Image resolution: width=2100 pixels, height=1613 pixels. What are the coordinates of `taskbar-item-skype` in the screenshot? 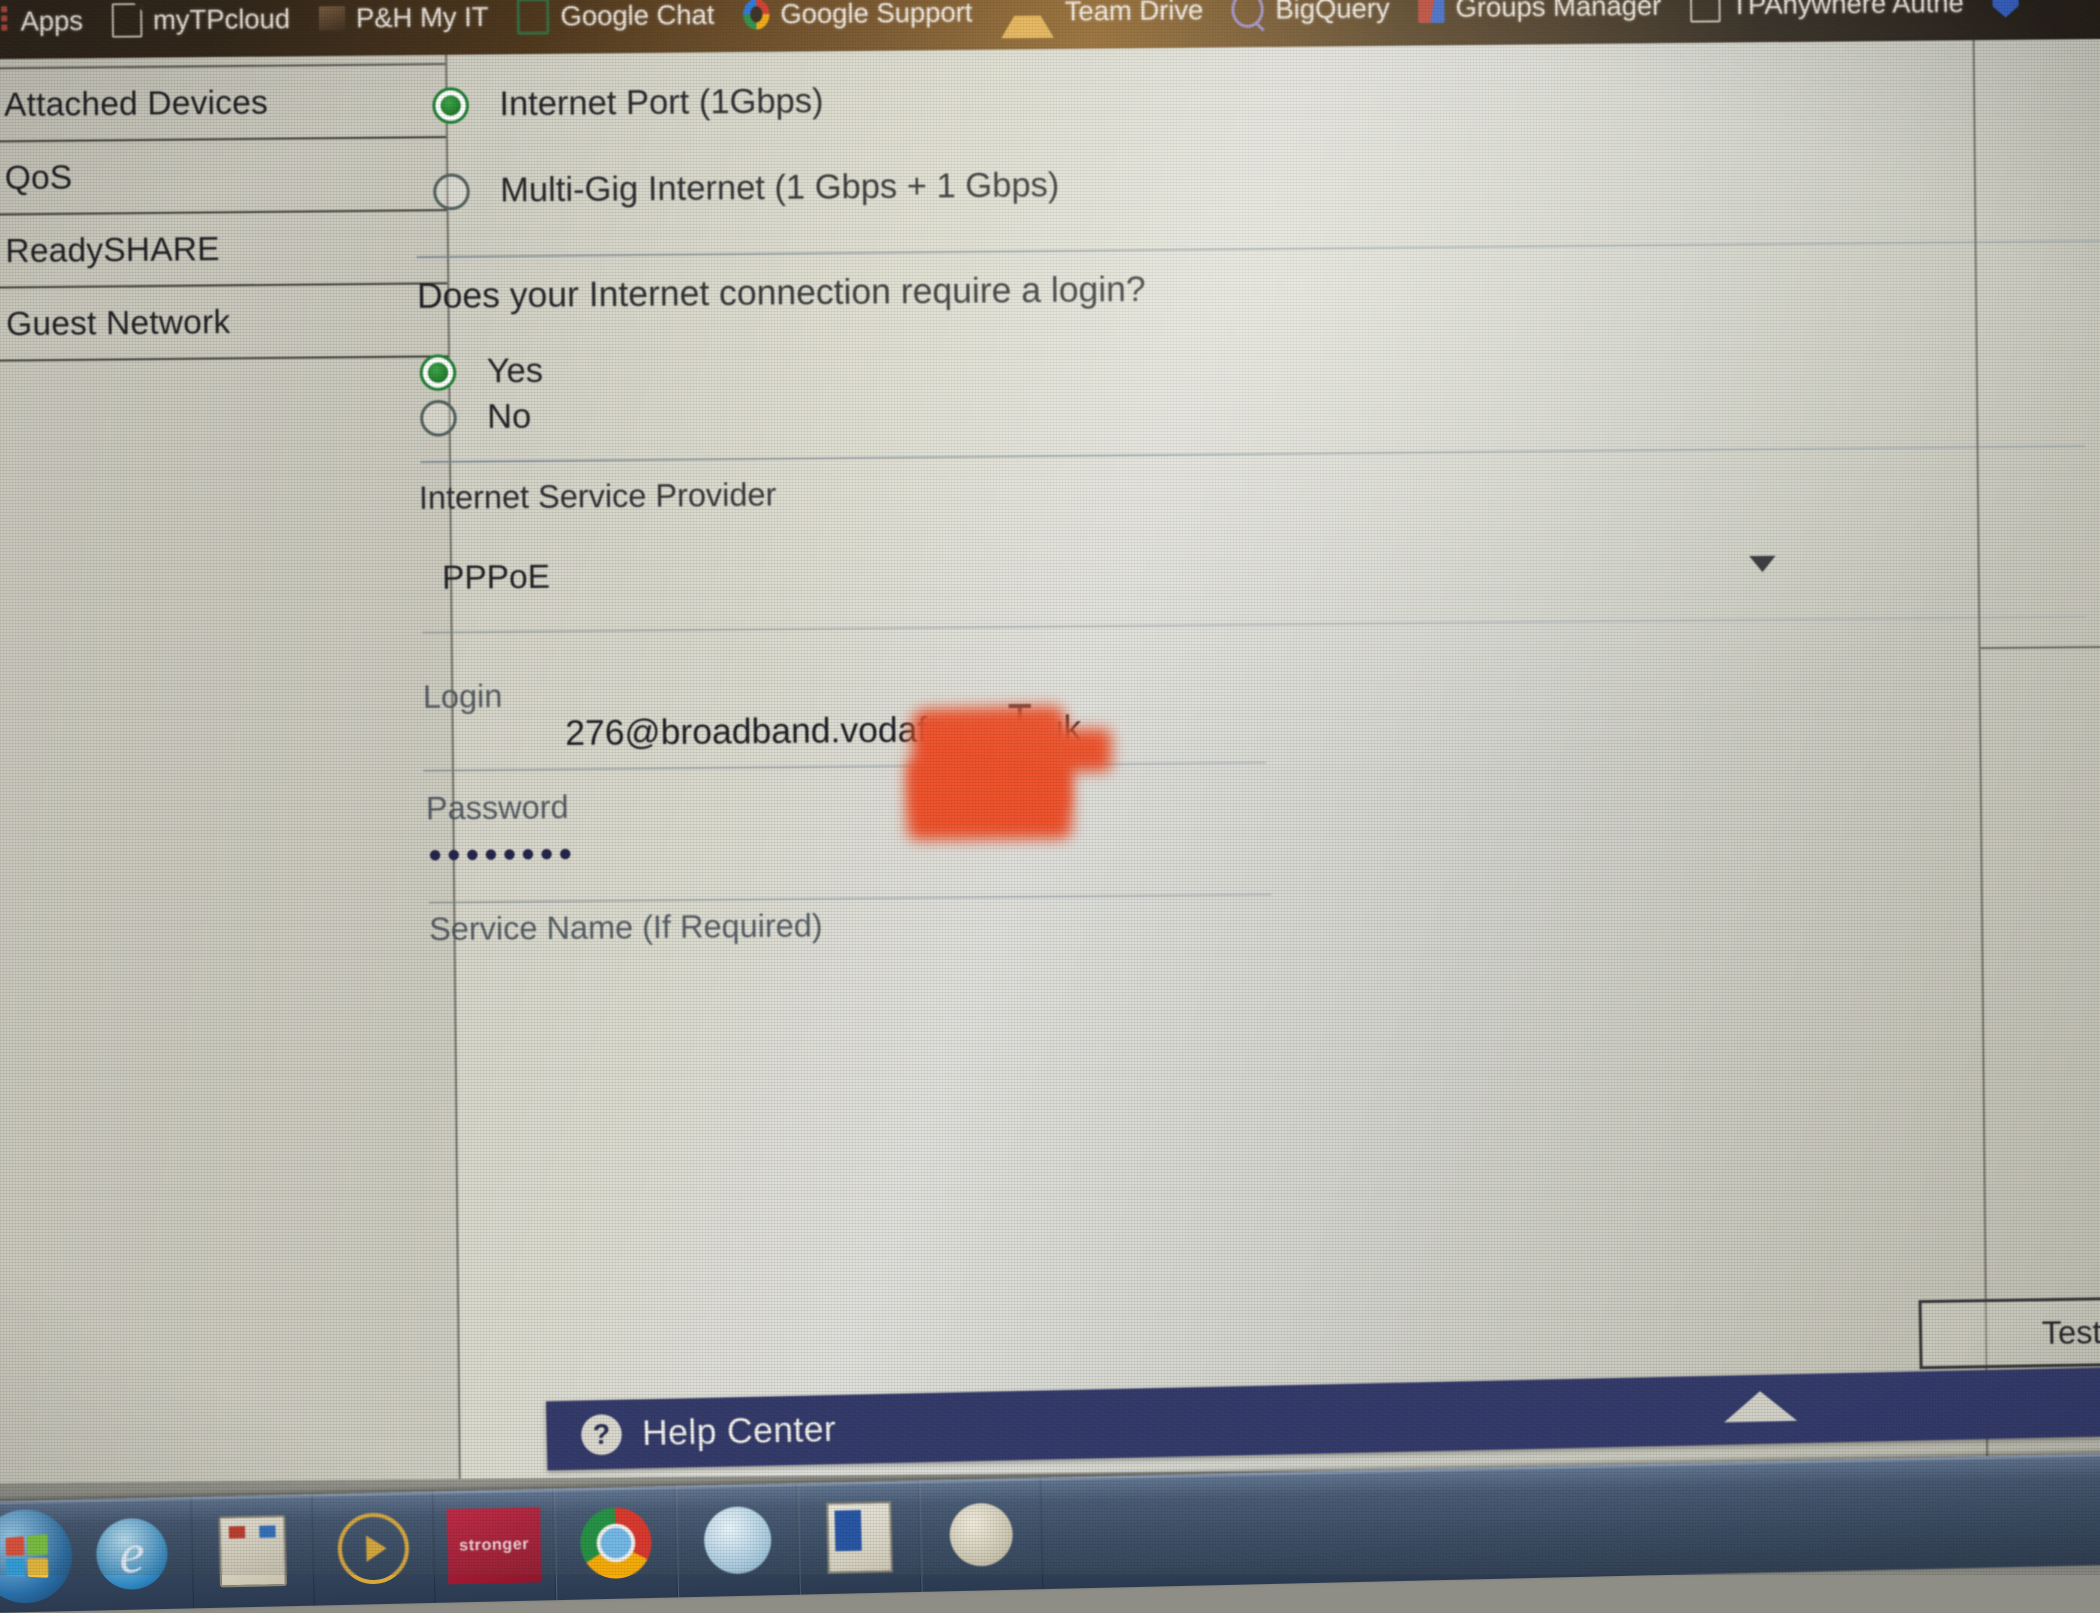 It's located at (737, 1540).